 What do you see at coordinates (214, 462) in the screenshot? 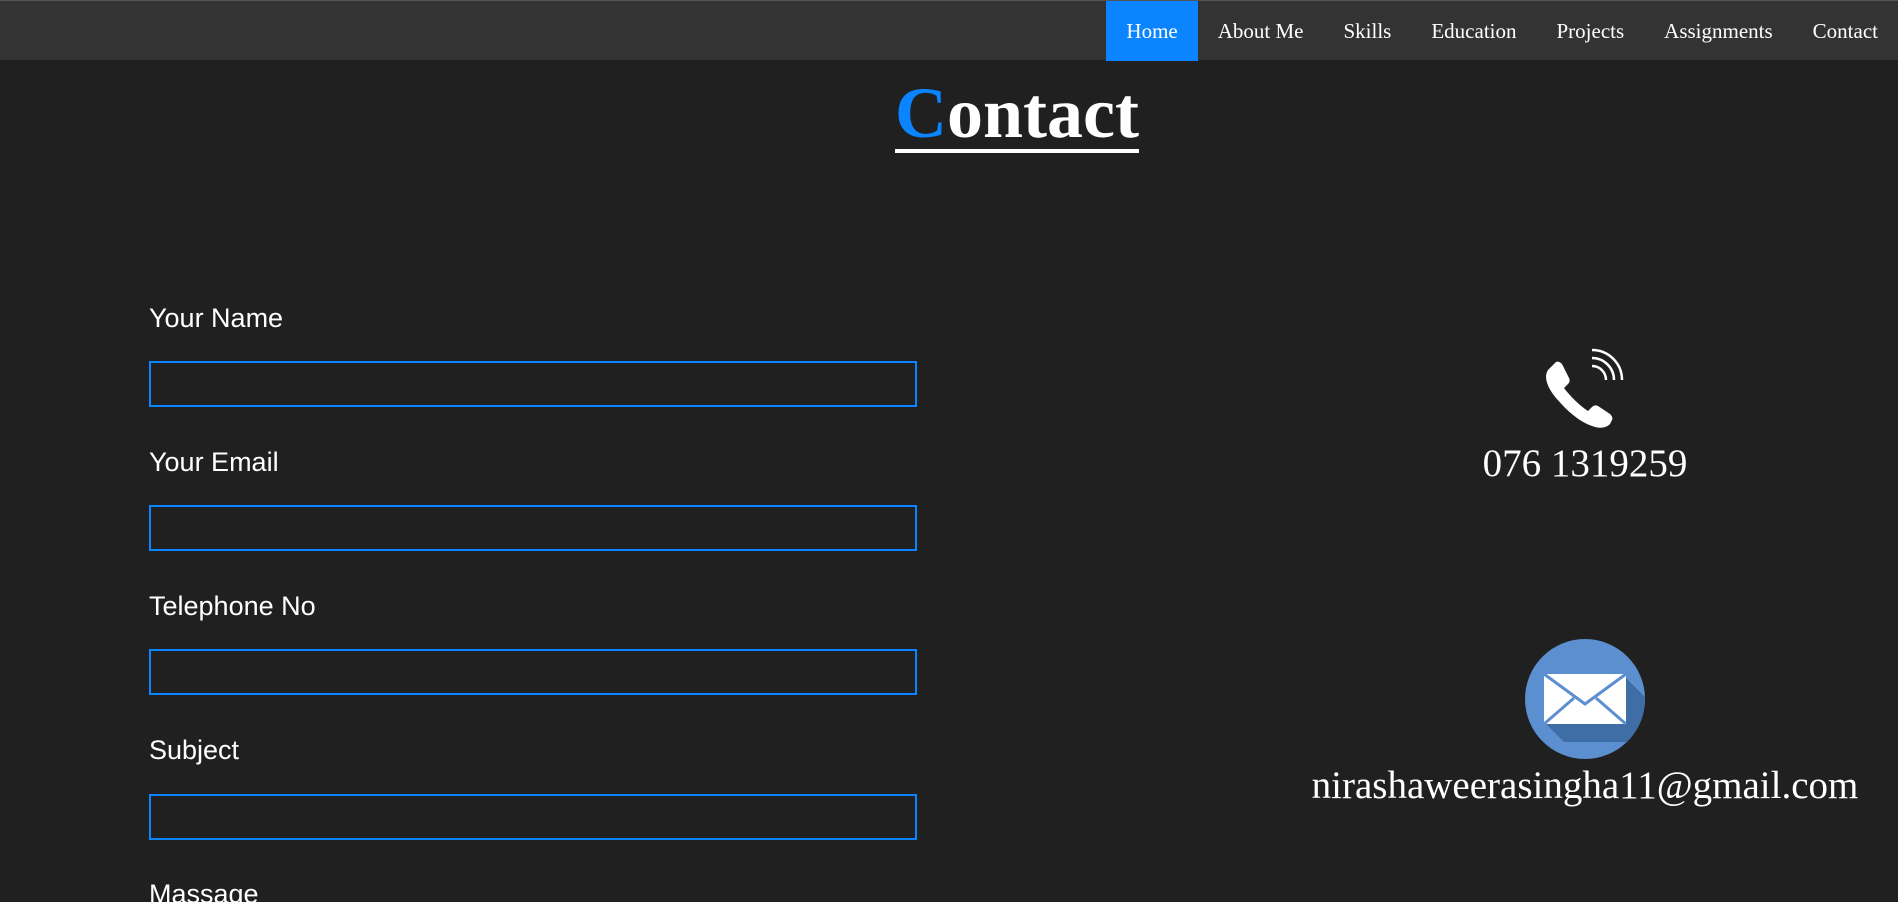
I see `email-label: Your Email` at bounding box center [214, 462].